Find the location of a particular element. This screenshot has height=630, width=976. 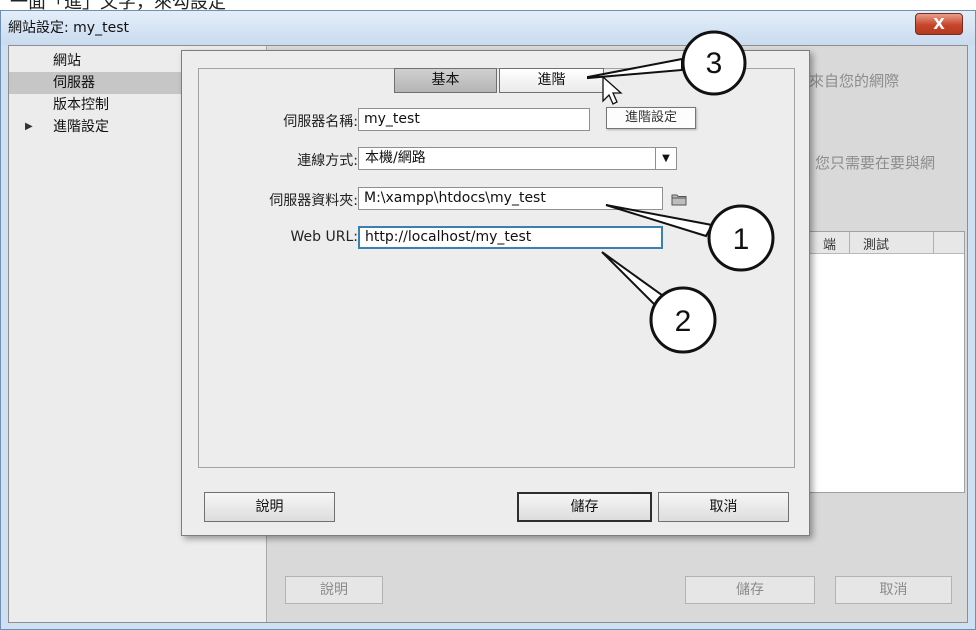

server-list-header: 端 測試 is located at coordinates (873, 243).